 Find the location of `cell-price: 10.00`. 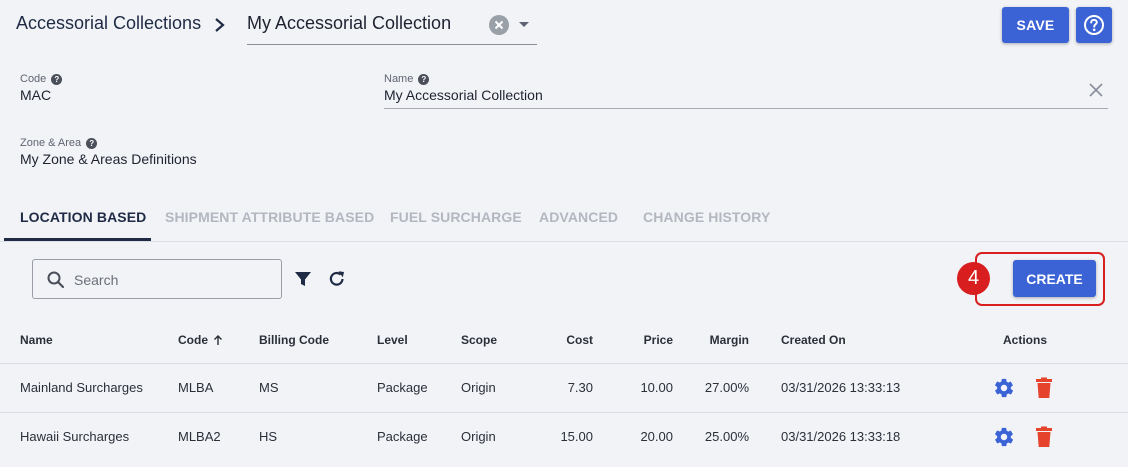

cell-price: 10.00 is located at coordinates (656, 387).